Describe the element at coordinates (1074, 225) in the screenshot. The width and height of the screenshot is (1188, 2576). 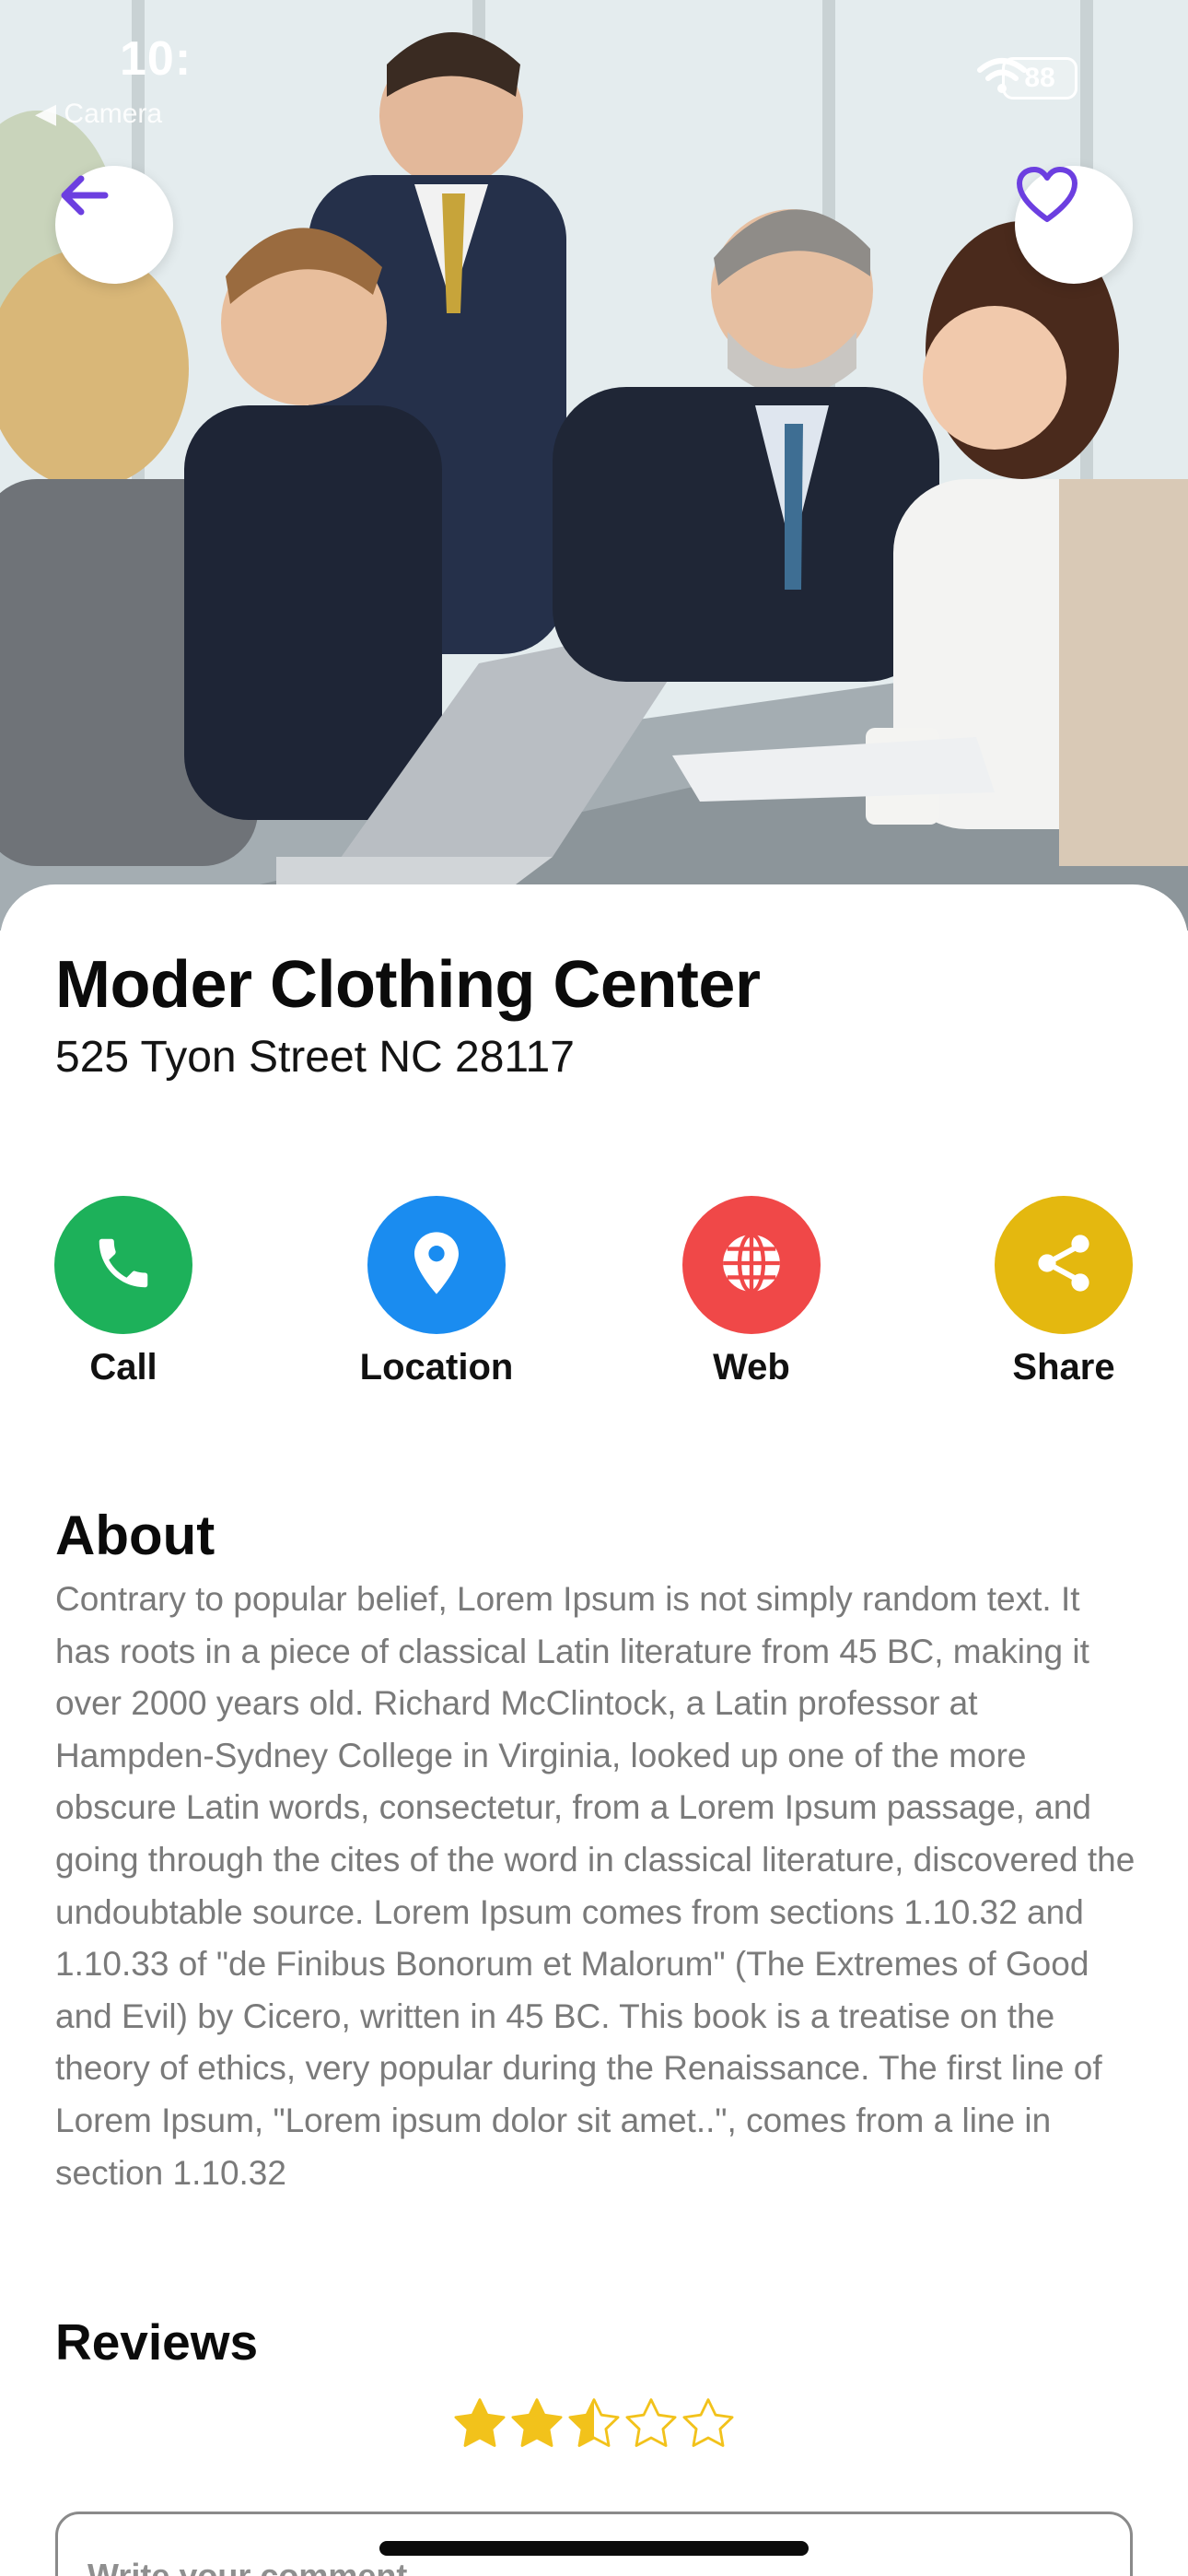
I see `favorite-button` at that location.